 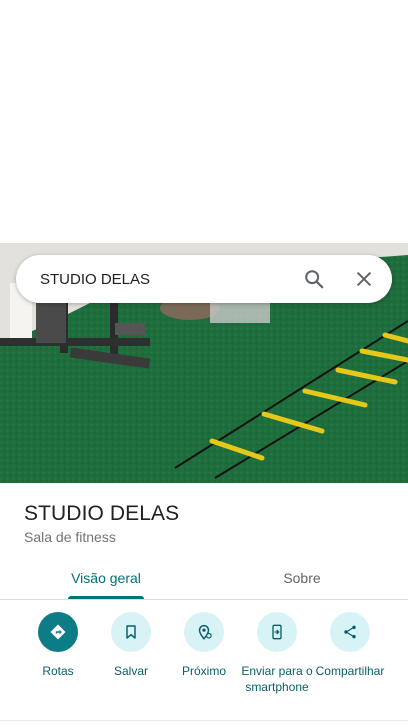 What do you see at coordinates (277, 679) in the screenshot?
I see `send-to-phone-label: Enviar para o smartphone` at bounding box center [277, 679].